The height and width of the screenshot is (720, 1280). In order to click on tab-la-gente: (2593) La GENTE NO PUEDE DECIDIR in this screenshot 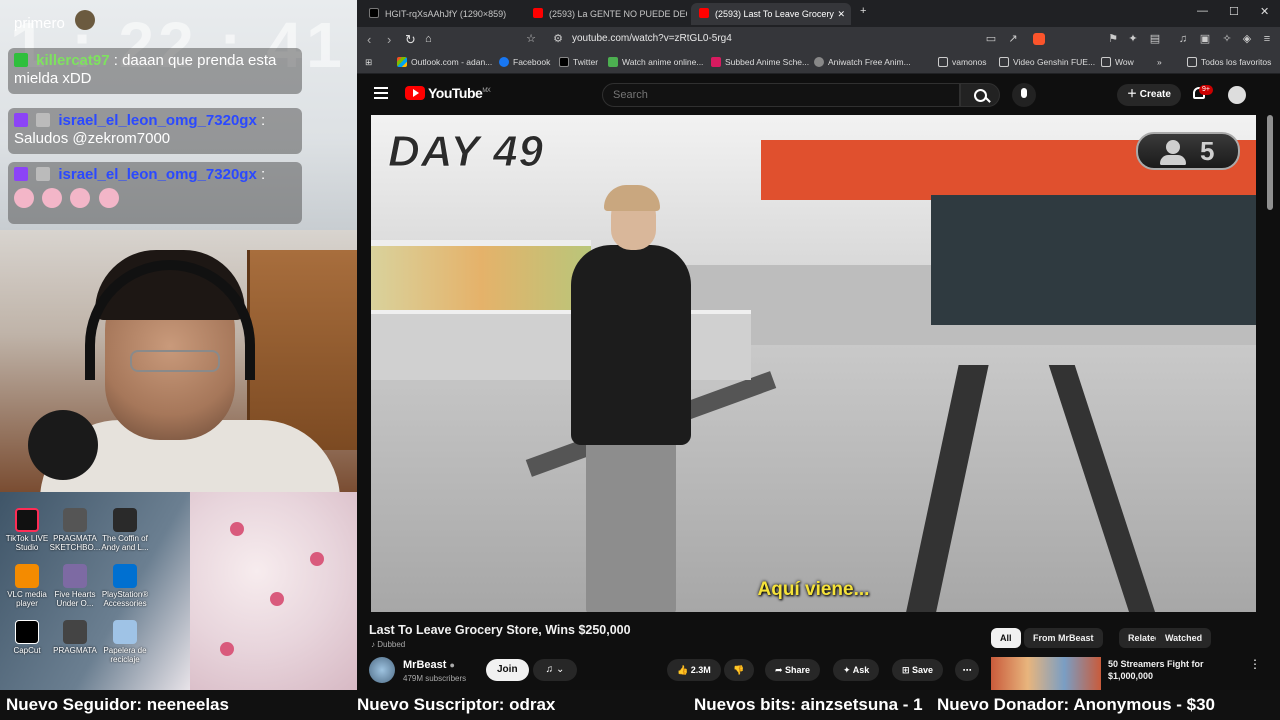, I will do `click(606, 14)`.